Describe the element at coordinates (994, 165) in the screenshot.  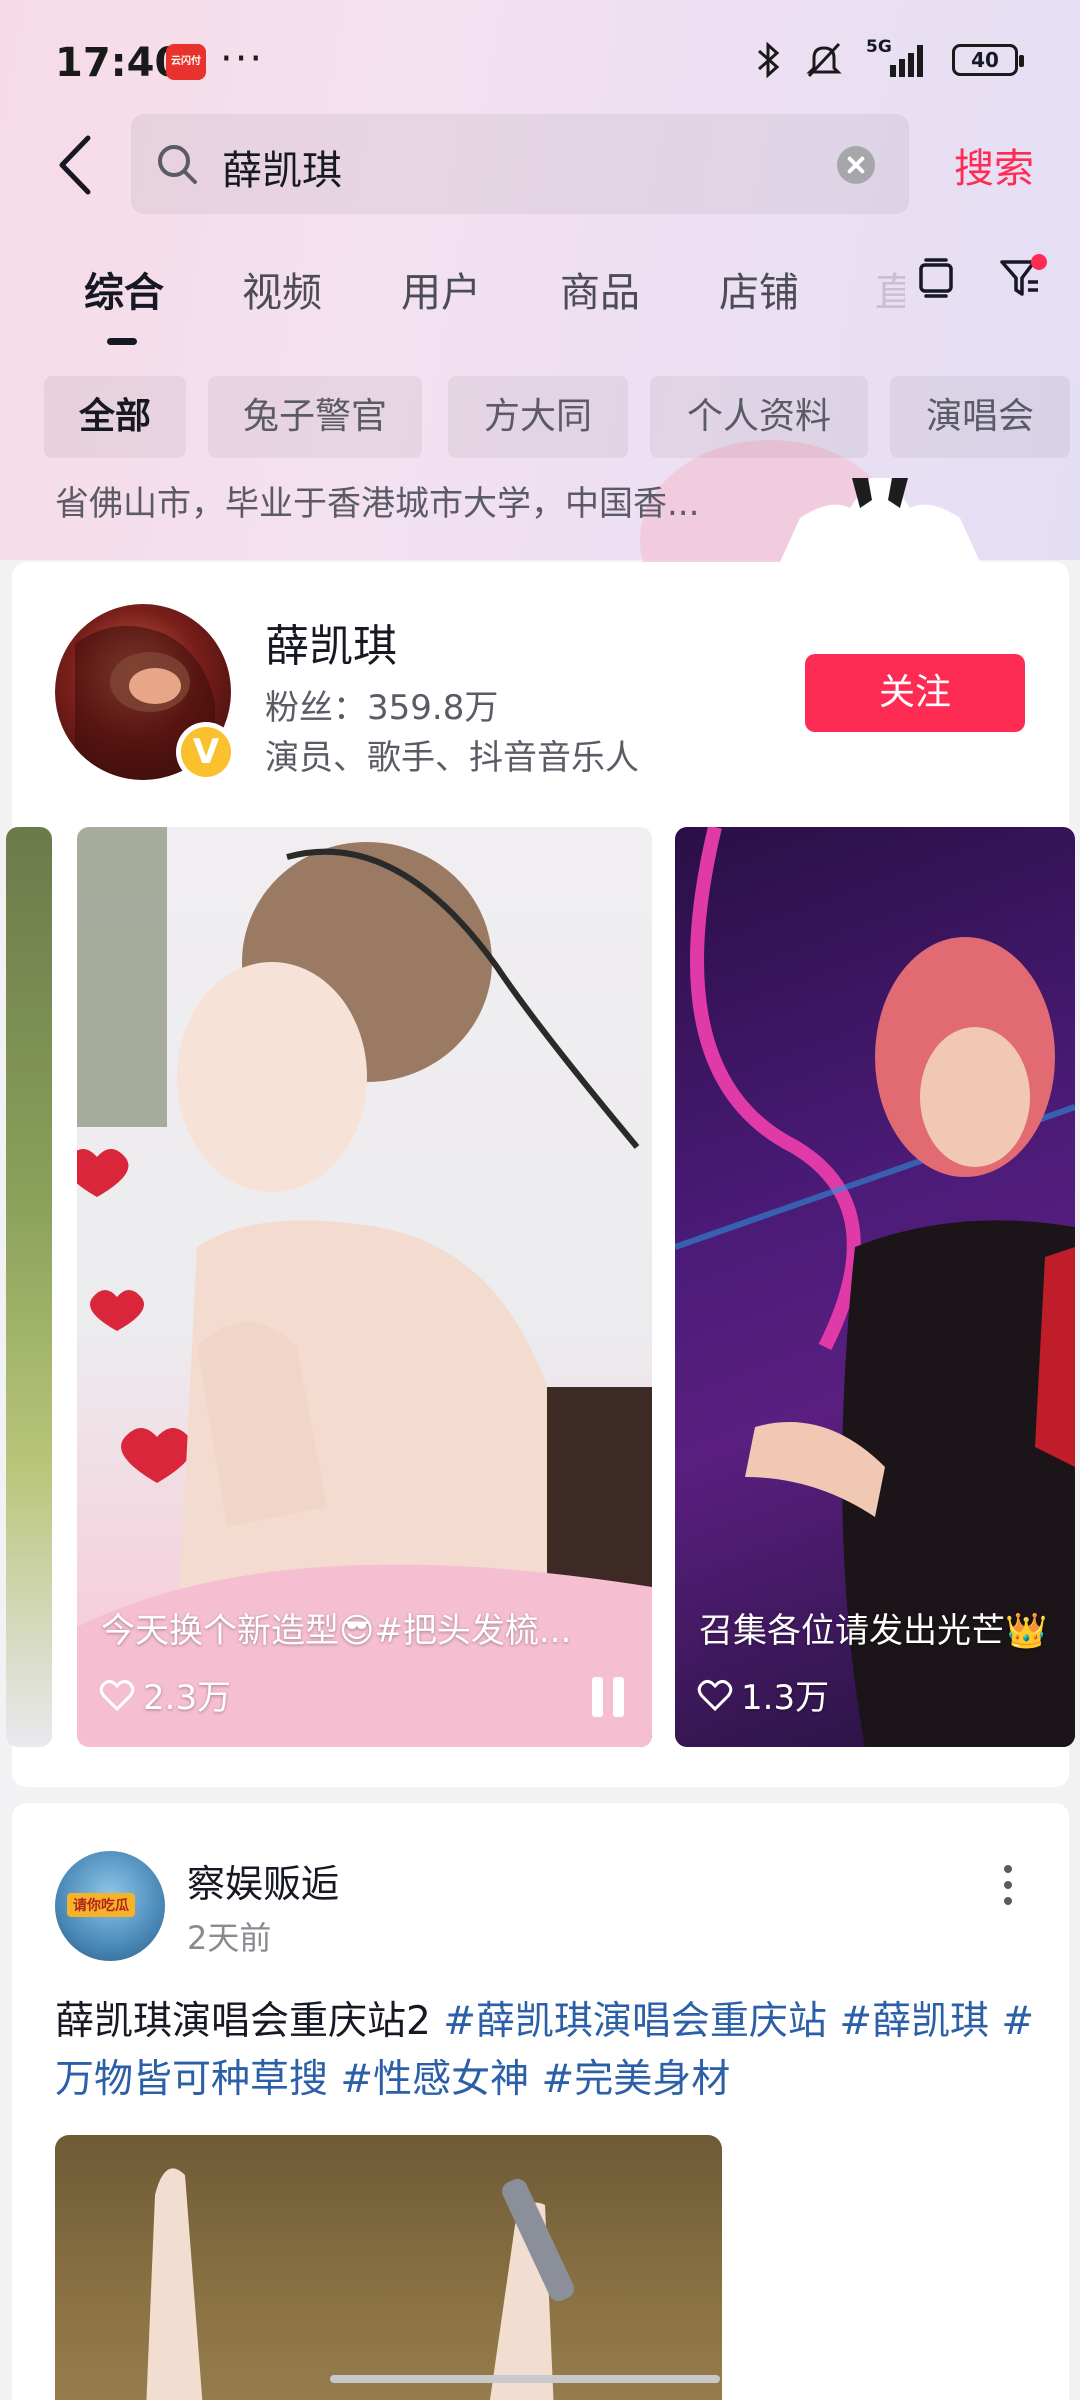
I see `search-button: 搜索` at that location.